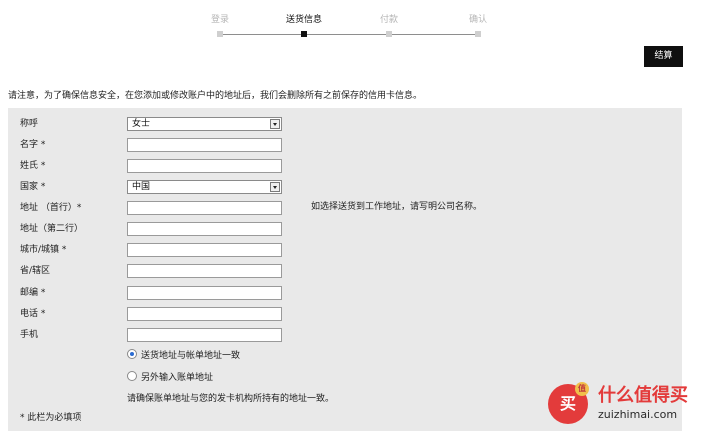 The width and height of the screenshot is (704, 431). What do you see at coordinates (582, 389) in the screenshot?
I see `logo-badge: 值` at bounding box center [582, 389].